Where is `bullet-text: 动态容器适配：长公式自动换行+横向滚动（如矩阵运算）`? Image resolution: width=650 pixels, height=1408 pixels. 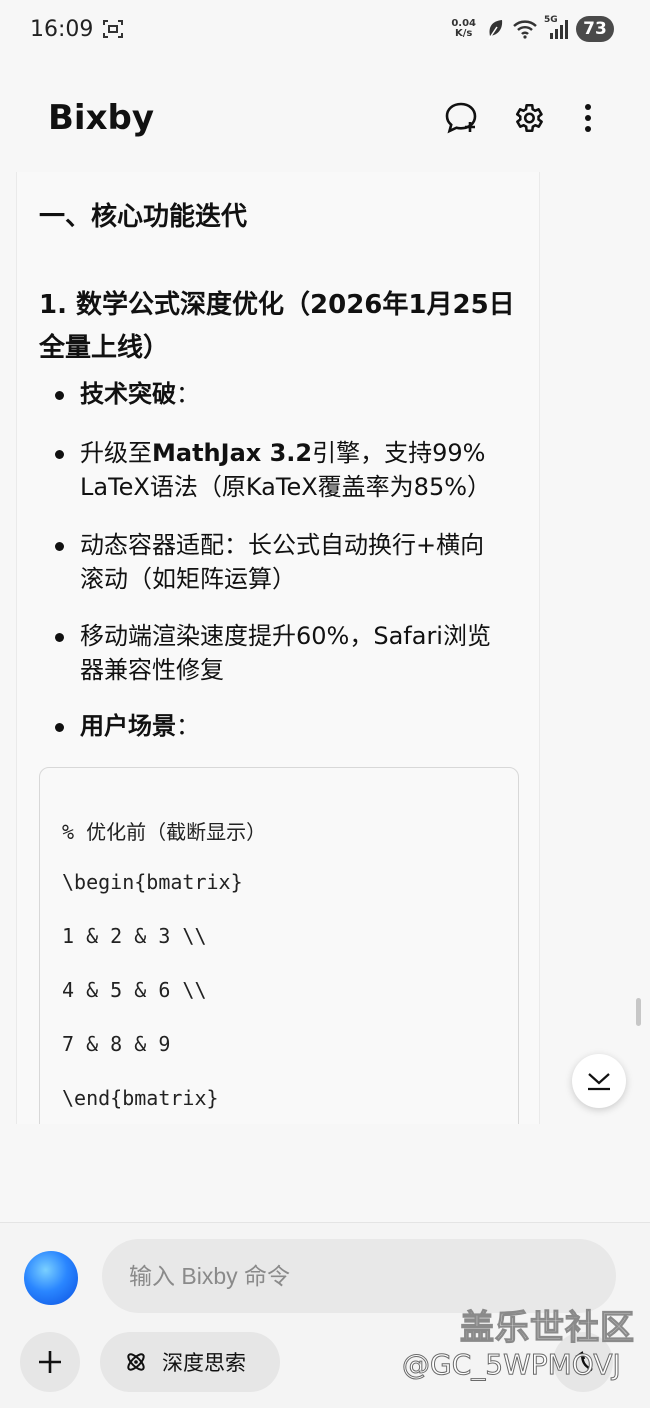
bullet-text: 动态容器适配：长公式自动换行+横向滚动（如矩阵运算） is located at coordinates (282, 562).